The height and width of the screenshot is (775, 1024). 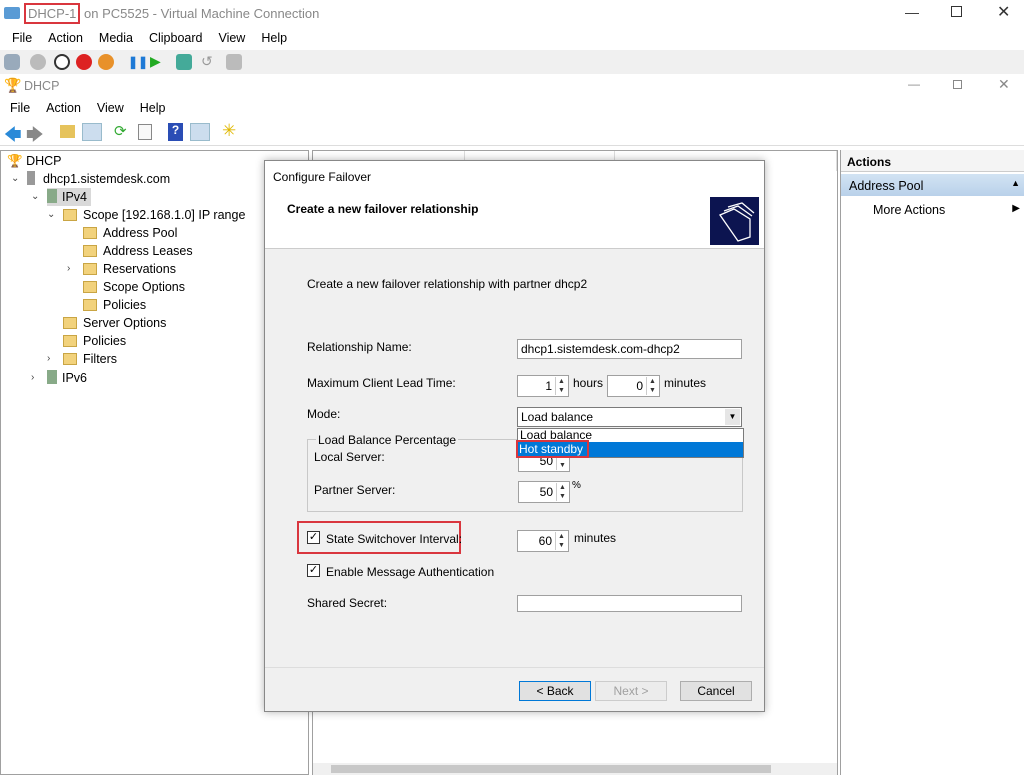 I want to click on local-server-label: Local Server:, so click(x=349, y=457).